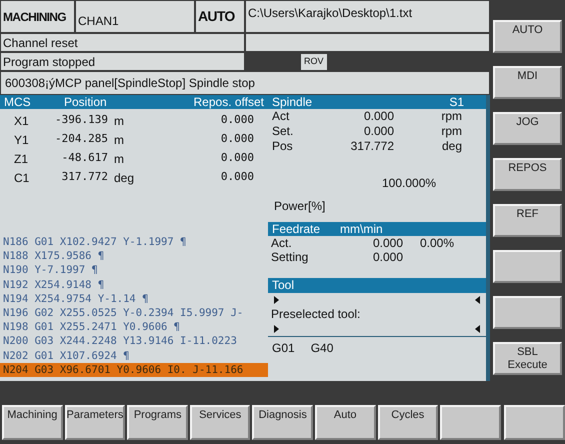 This screenshot has width=565, height=444. Describe the element at coordinates (408, 422) in the screenshot. I see `horizontal-softkey: Cycles` at that location.